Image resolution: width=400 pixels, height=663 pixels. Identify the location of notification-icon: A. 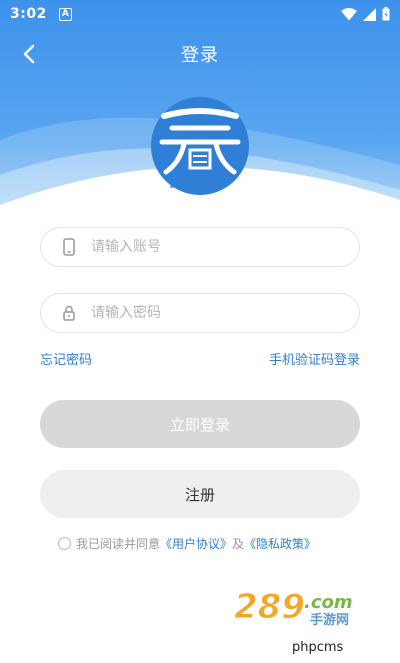
(65, 14).